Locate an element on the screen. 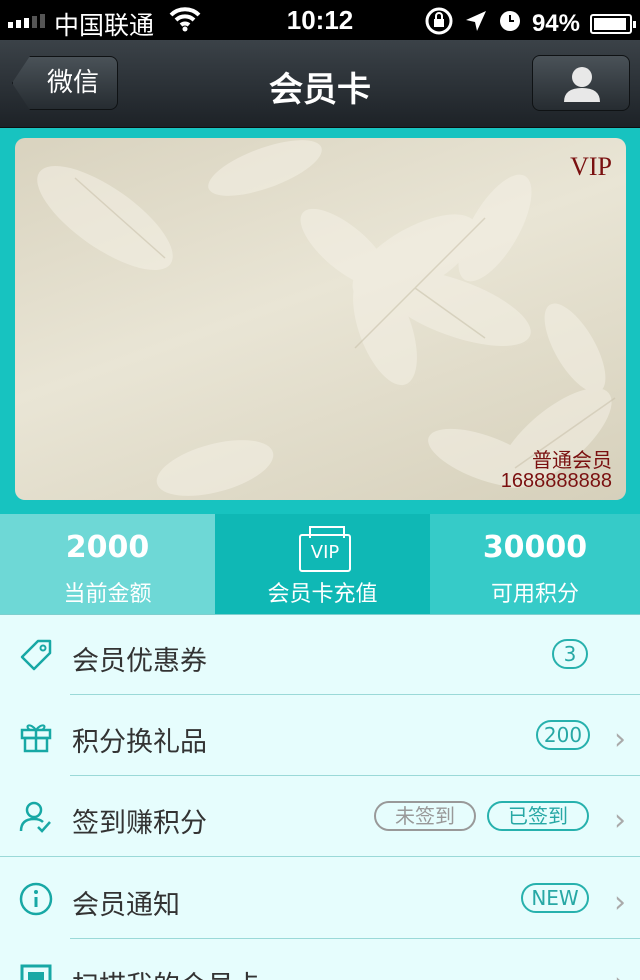  user-icon is located at coordinates (582, 84).